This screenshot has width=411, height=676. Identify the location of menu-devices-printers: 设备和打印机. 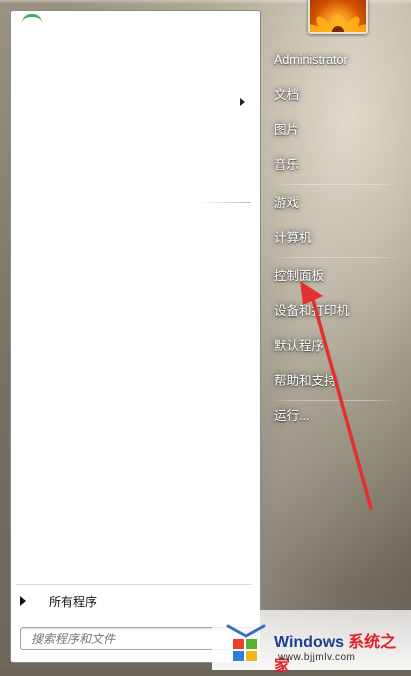
(336, 311).